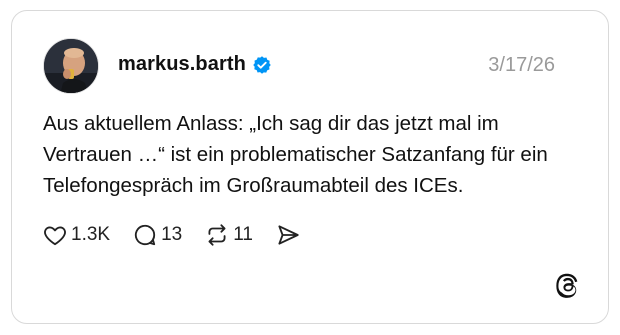 The width and height of the screenshot is (620, 335). Describe the element at coordinates (55, 236) in the screenshot. I see `heart-icon` at that location.